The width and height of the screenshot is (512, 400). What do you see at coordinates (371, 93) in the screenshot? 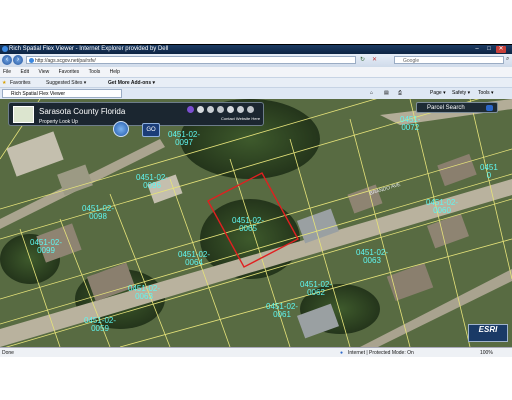
I see `home-icon: ⌂` at bounding box center [371, 93].